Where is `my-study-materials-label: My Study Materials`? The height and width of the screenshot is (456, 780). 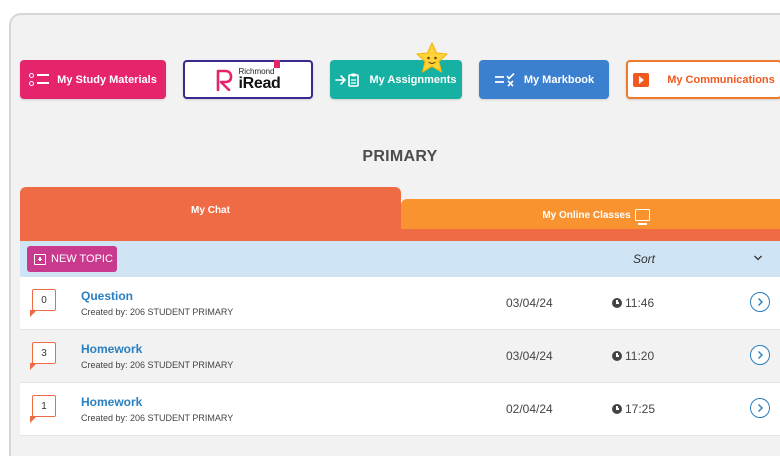
my-study-materials-label: My Study Materials is located at coordinates (107, 79).